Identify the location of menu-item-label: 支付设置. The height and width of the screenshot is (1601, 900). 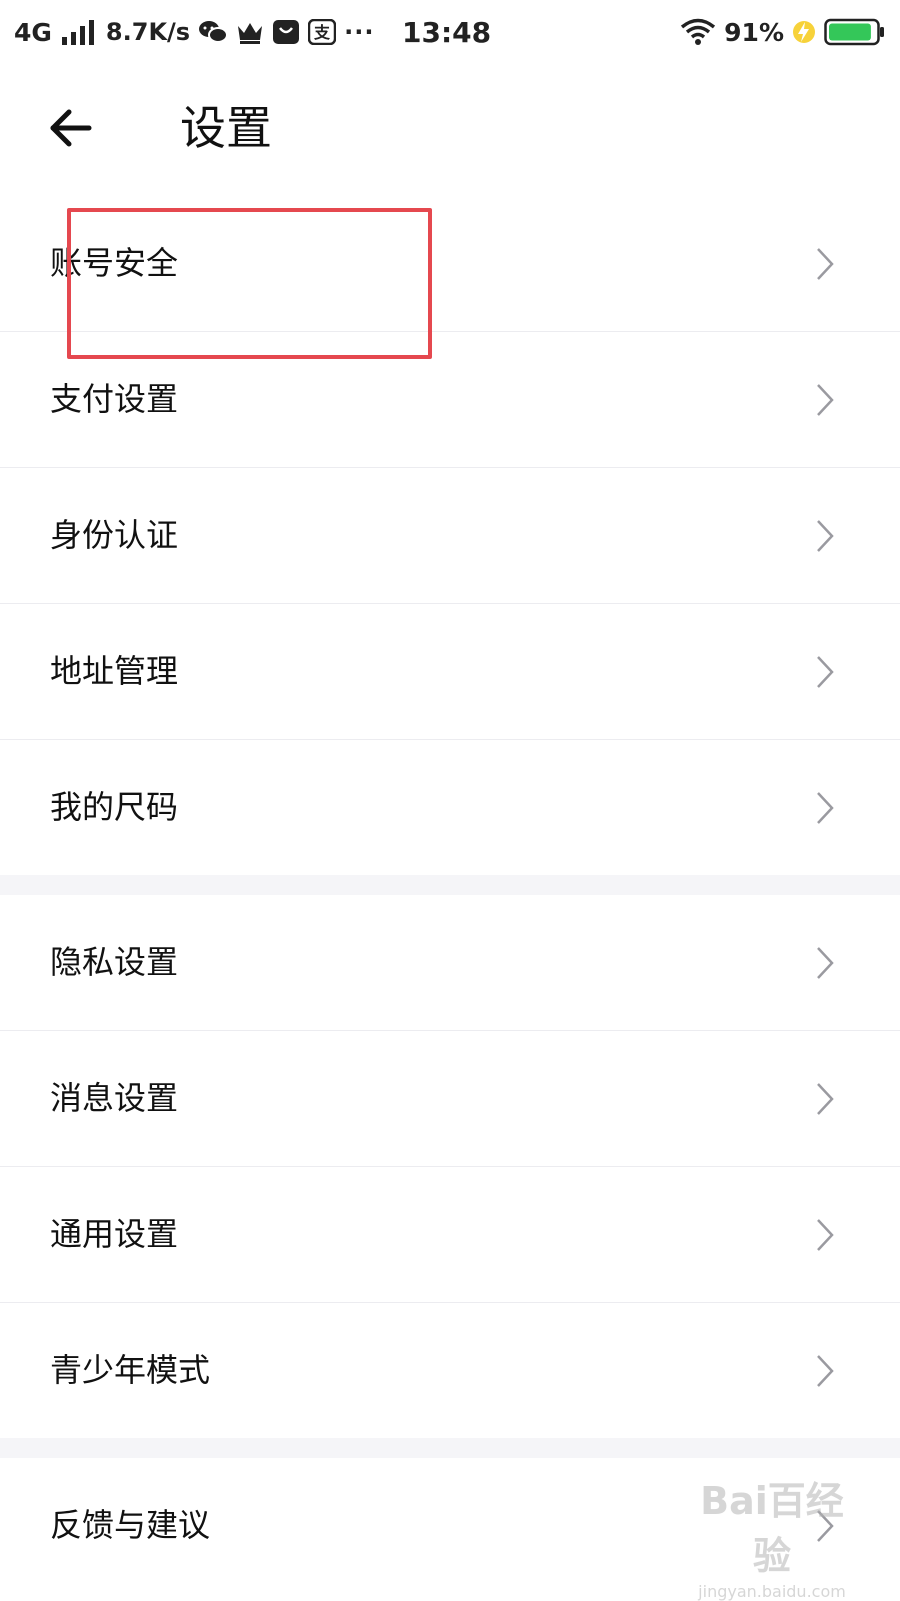
(114, 399).